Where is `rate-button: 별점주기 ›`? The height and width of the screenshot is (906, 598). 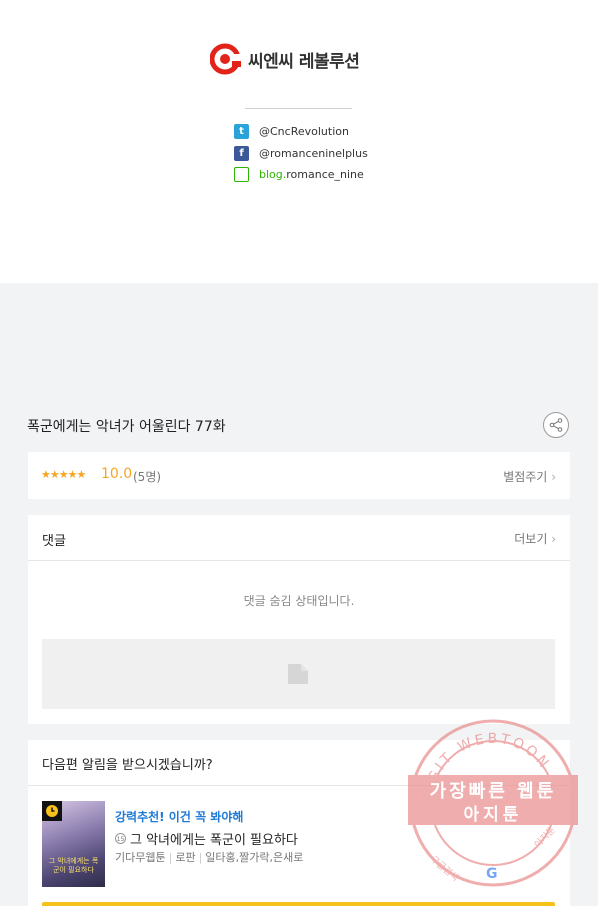 rate-button: 별점주기 › is located at coordinates (529, 476).